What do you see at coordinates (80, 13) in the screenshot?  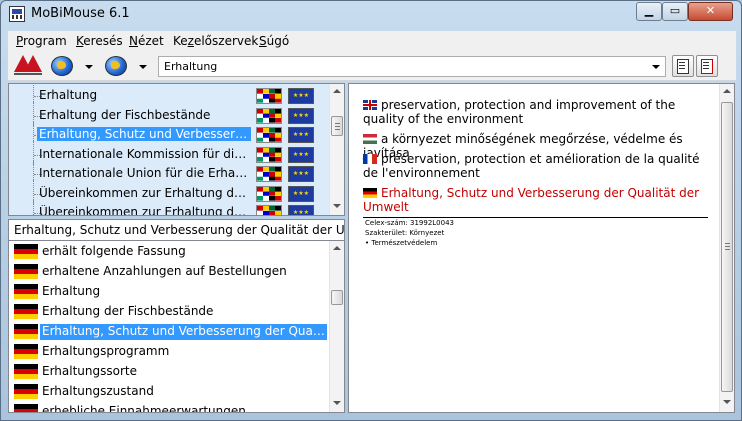 I see `window-title: MoBiMouse 6.1` at bounding box center [80, 13].